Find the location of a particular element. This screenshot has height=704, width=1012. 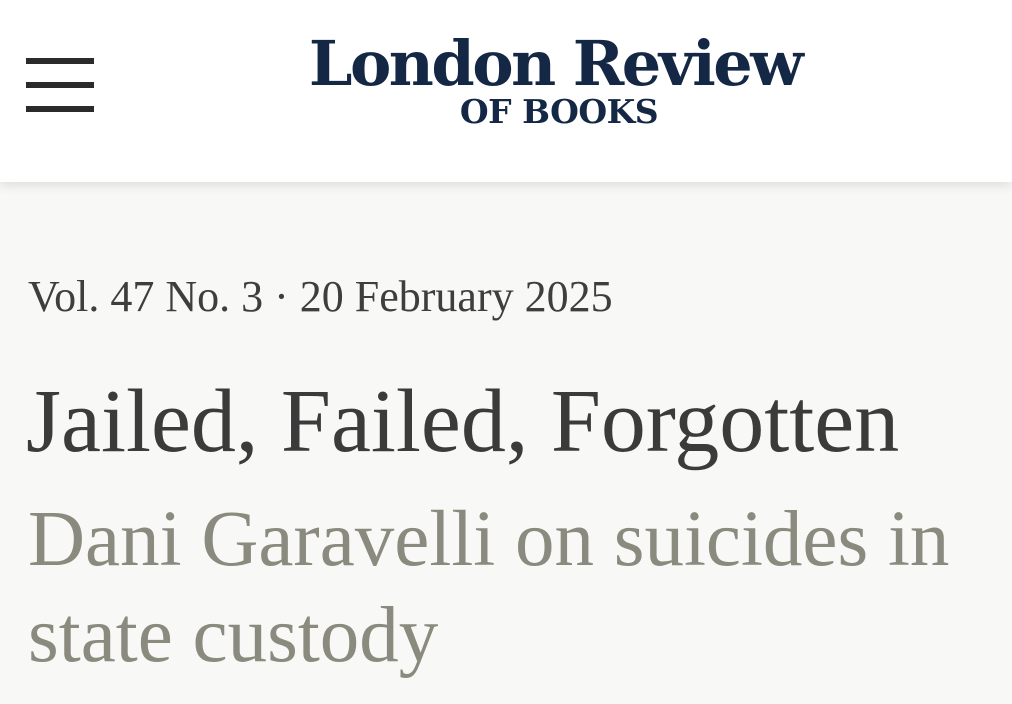

site-logo: London Review OF BOOKS is located at coordinates (555, 79).